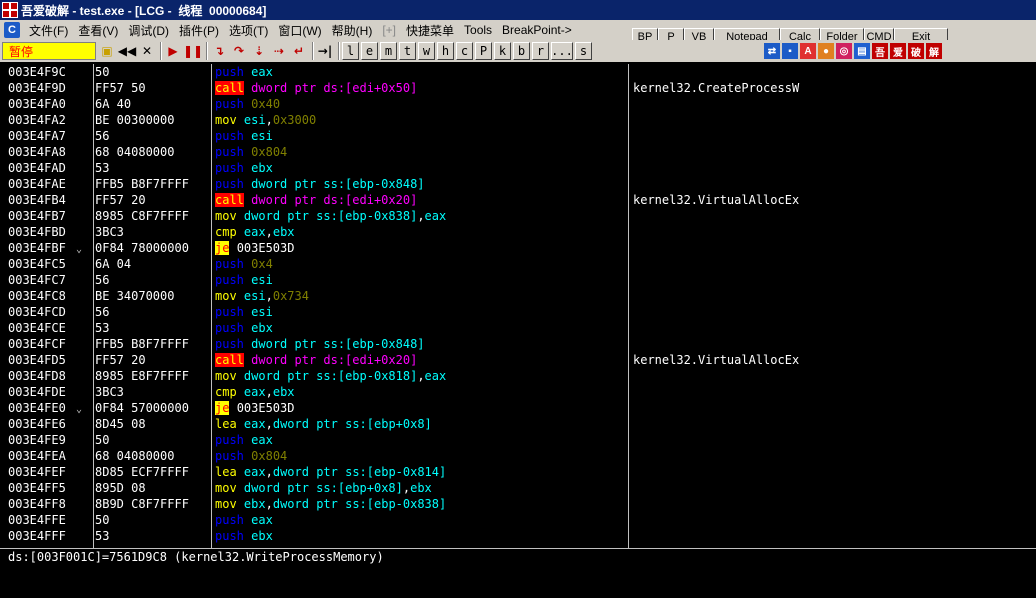 Image resolution: width=1036 pixels, height=598 pixels. What do you see at coordinates (518, 232) in the screenshot?
I see `disasm-row: 003E4FBD 3BC3 cmp eax,ebx` at bounding box center [518, 232].